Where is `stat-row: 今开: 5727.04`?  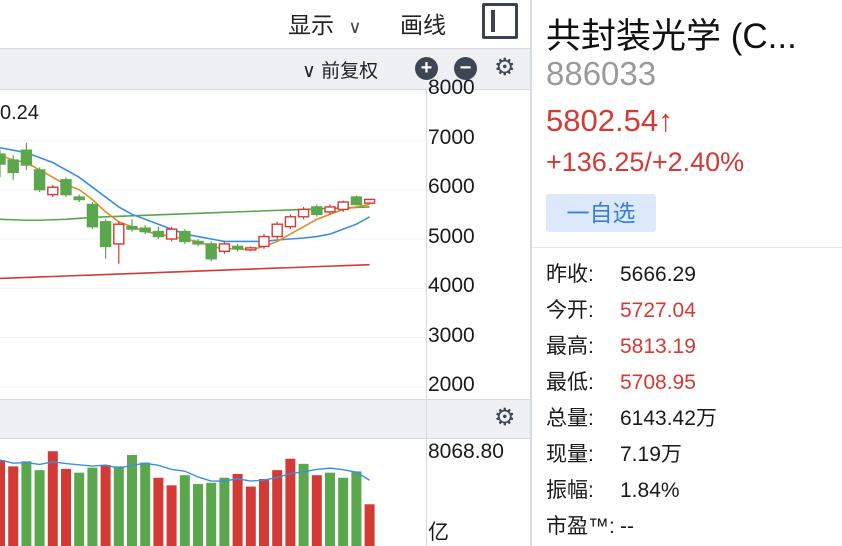
stat-row: 今开: 5727.04 is located at coordinates (621, 309).